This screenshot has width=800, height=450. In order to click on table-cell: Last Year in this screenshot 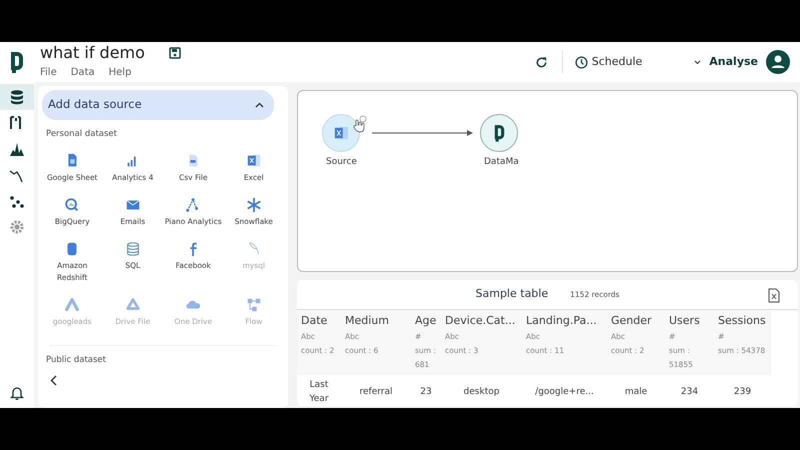, I will do `click(319, 392)`.